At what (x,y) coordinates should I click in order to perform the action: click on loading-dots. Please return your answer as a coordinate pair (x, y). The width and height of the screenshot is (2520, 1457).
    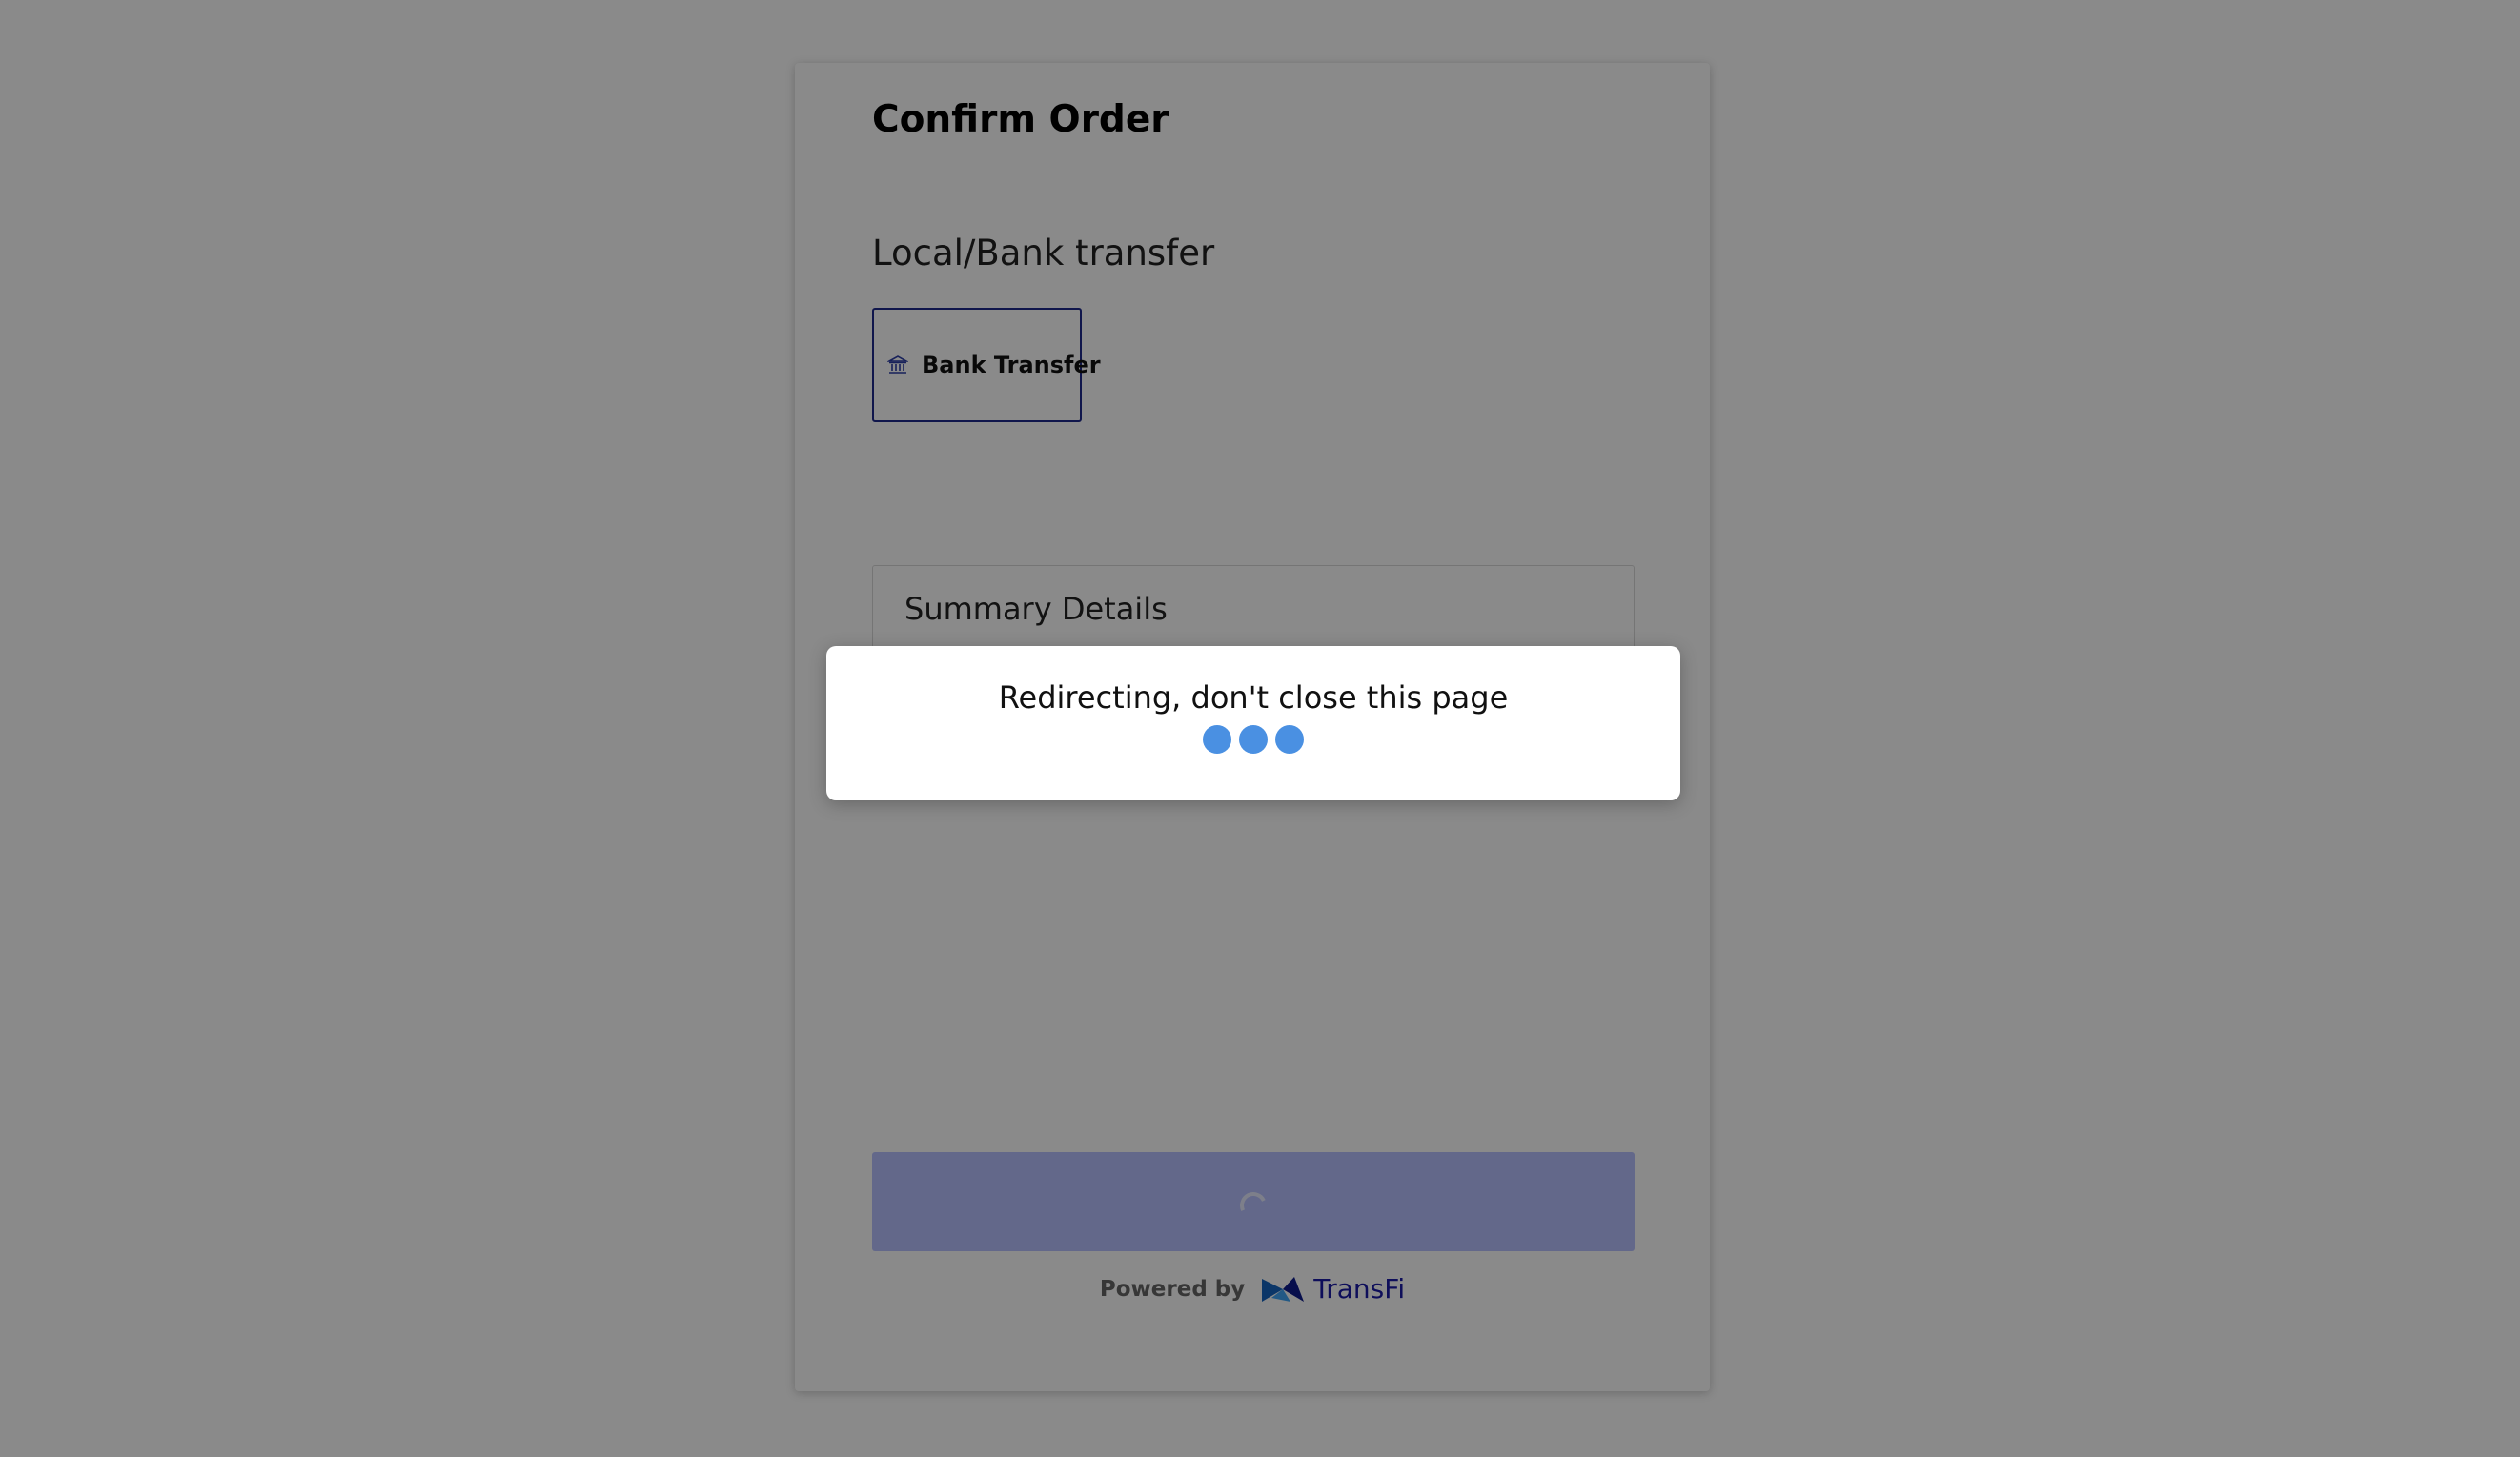
    Looking at the image, I should click on (1253, 739).